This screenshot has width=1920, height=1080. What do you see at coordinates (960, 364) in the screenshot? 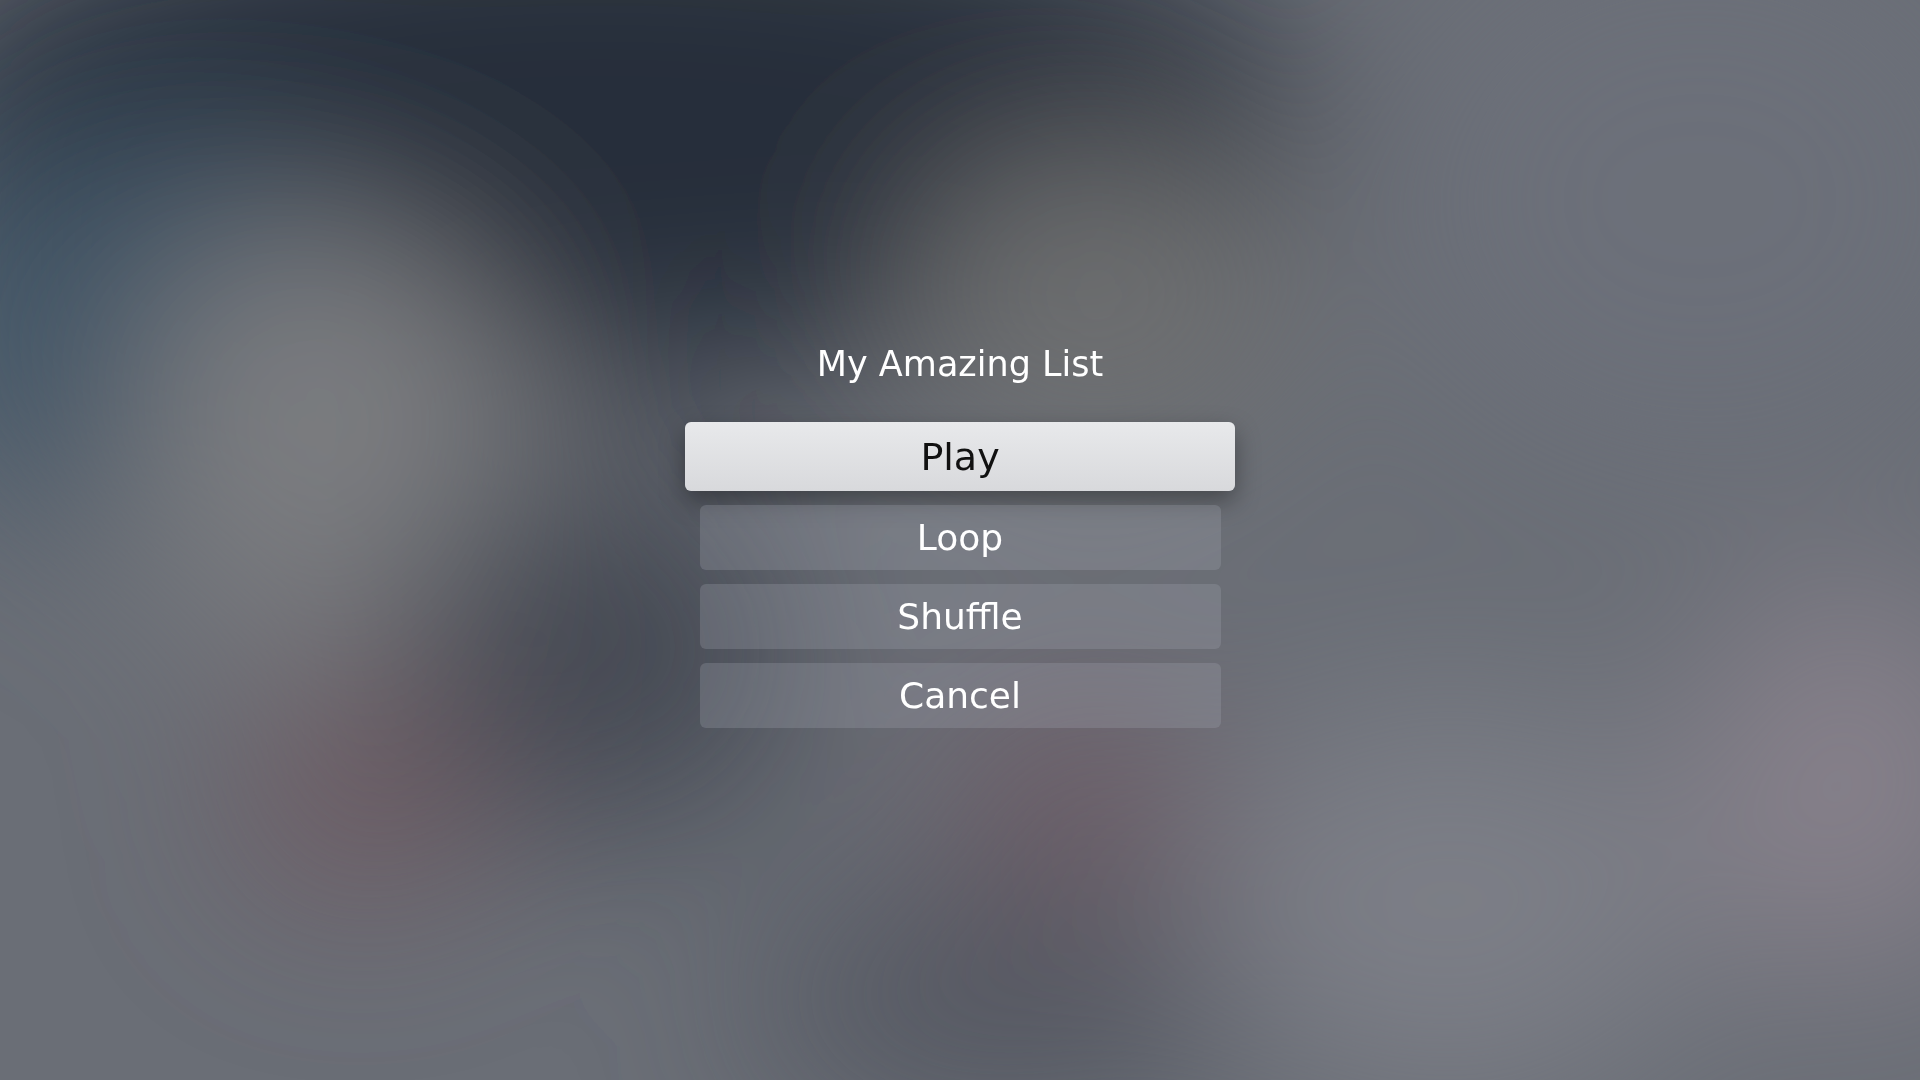
I see `sheet-title: My Amazing List` at bounding box center [960, 364].